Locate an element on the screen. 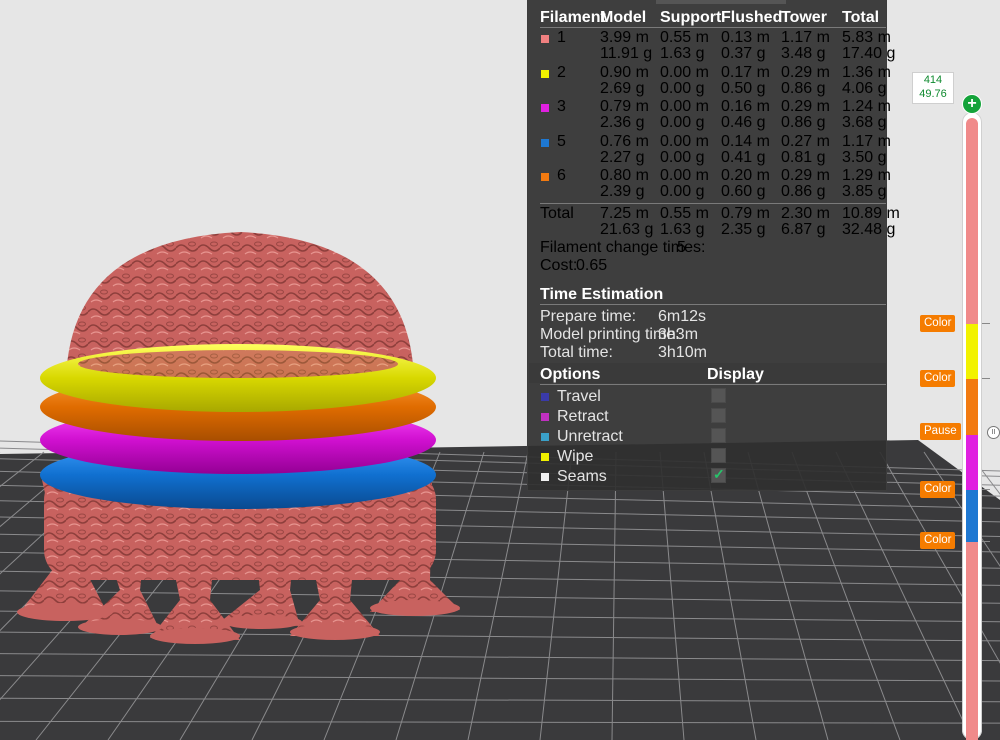 The height and width of the screenshot is (740, 1000). filament-total-weight: 3.85 g is located at coordinates (864, 191).